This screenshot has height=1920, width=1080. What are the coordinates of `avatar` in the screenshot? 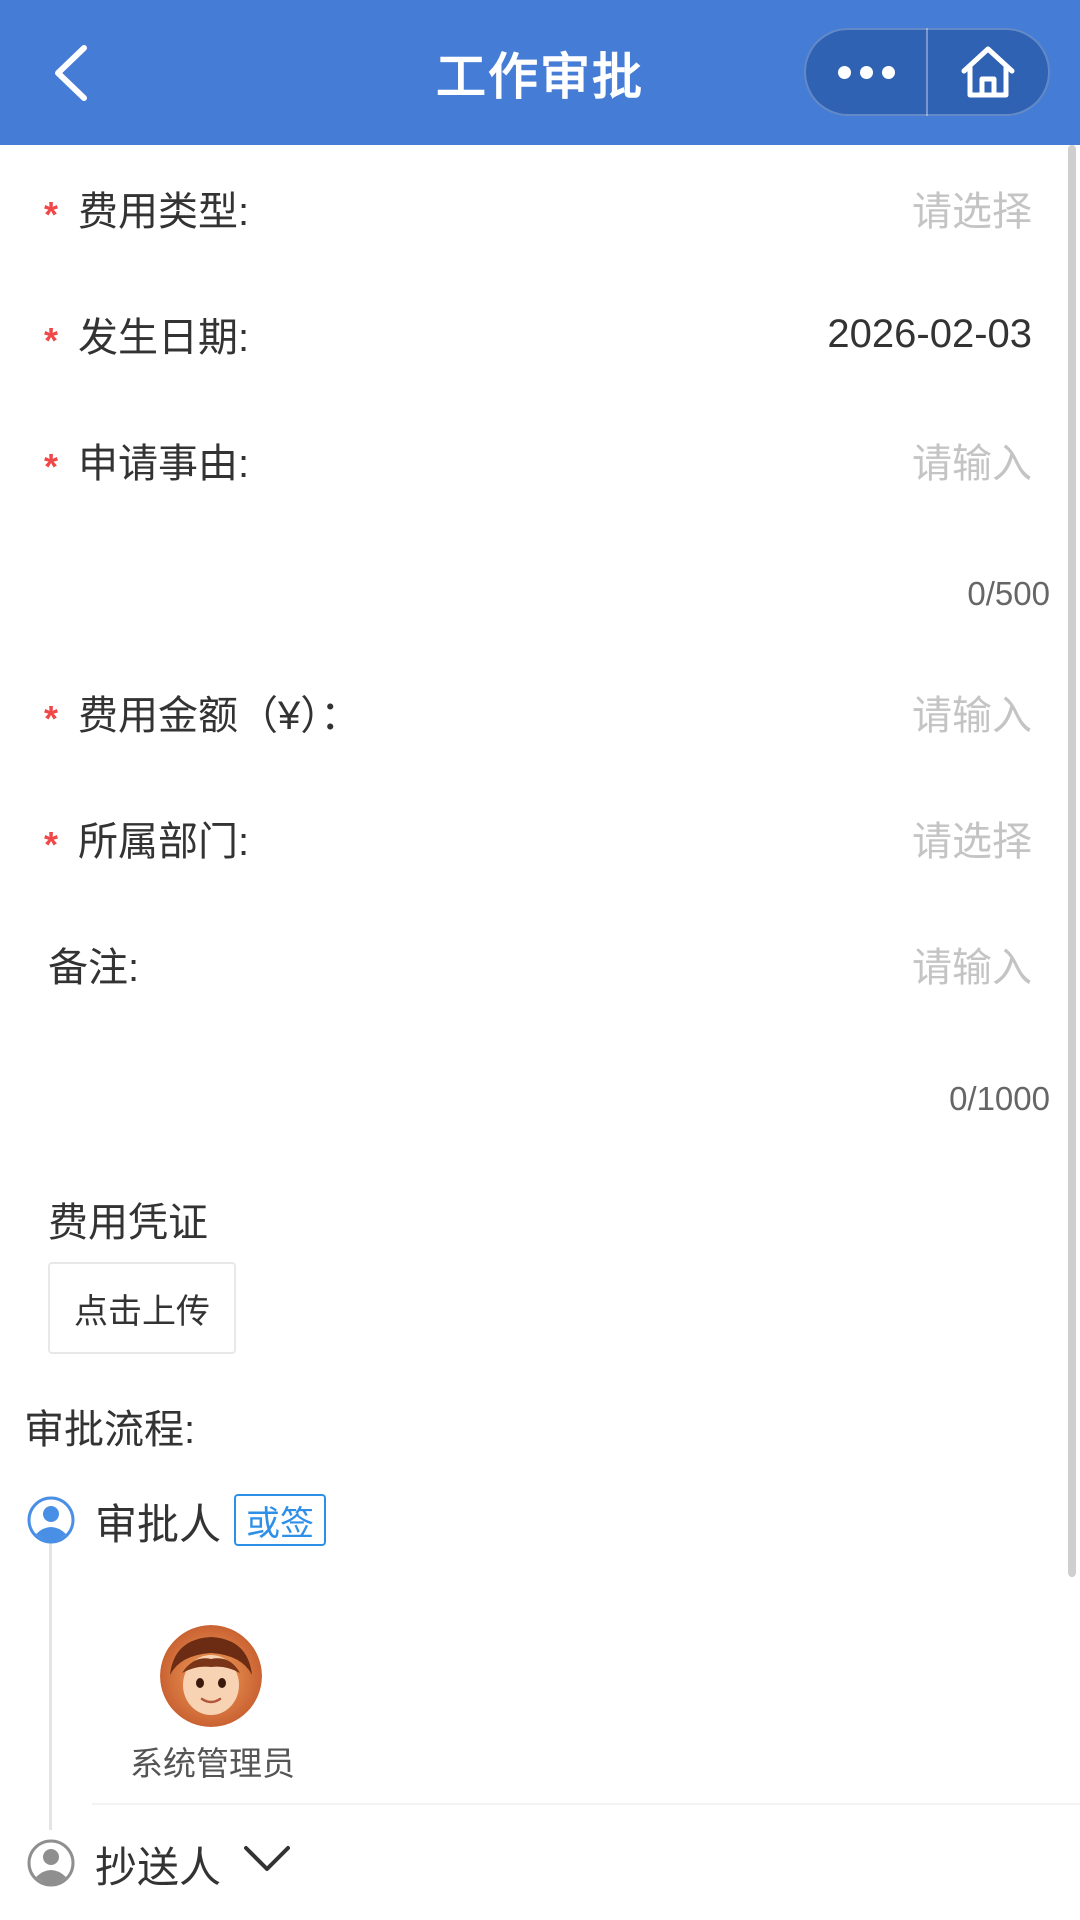 It's located at (211, 1676).